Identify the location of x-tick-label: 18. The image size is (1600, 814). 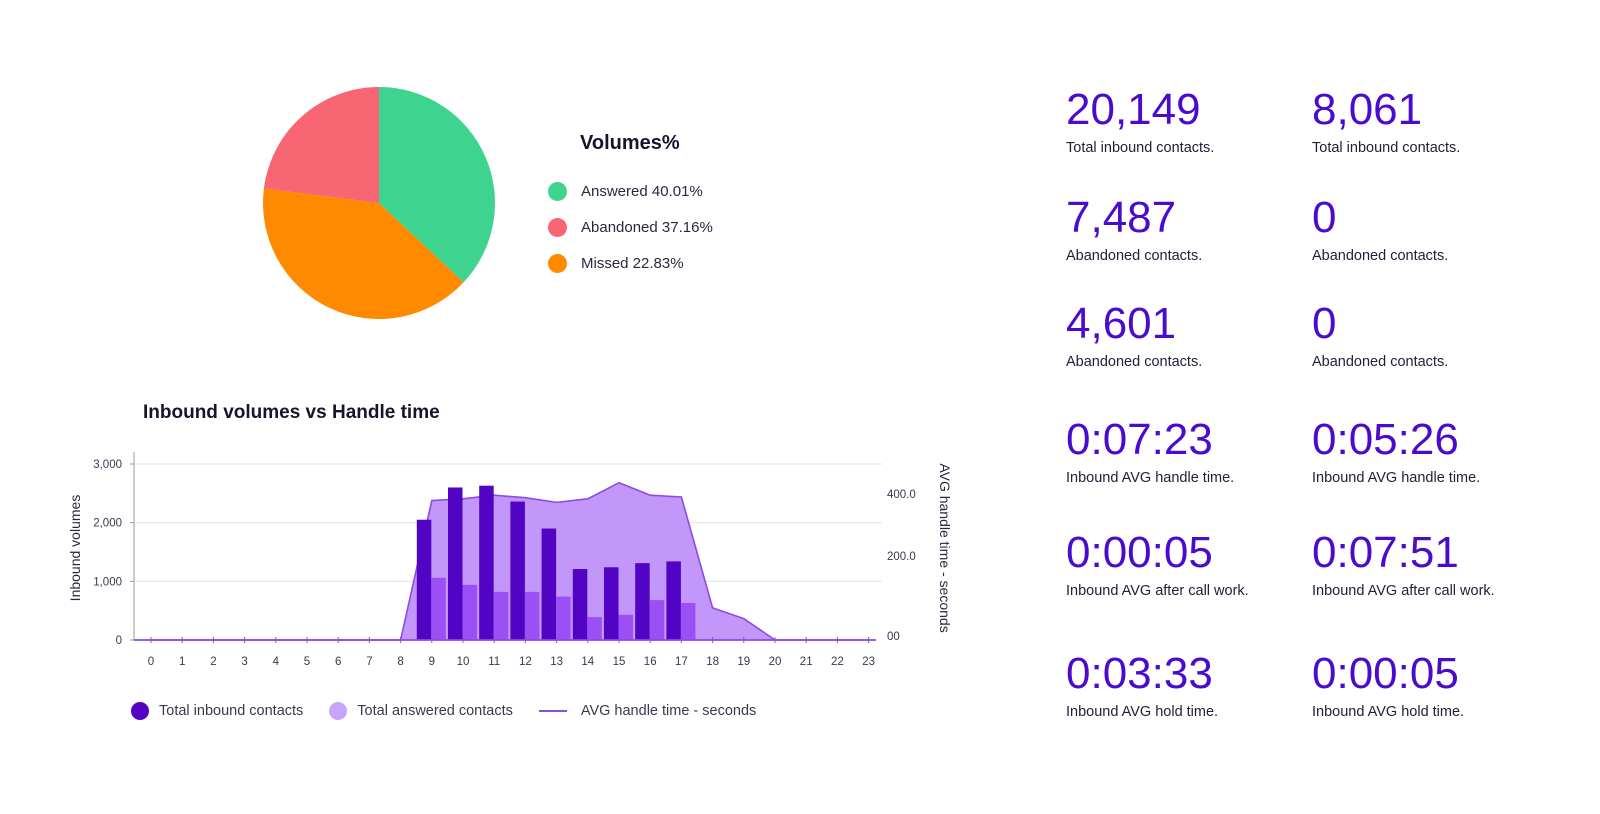
(712, 662).